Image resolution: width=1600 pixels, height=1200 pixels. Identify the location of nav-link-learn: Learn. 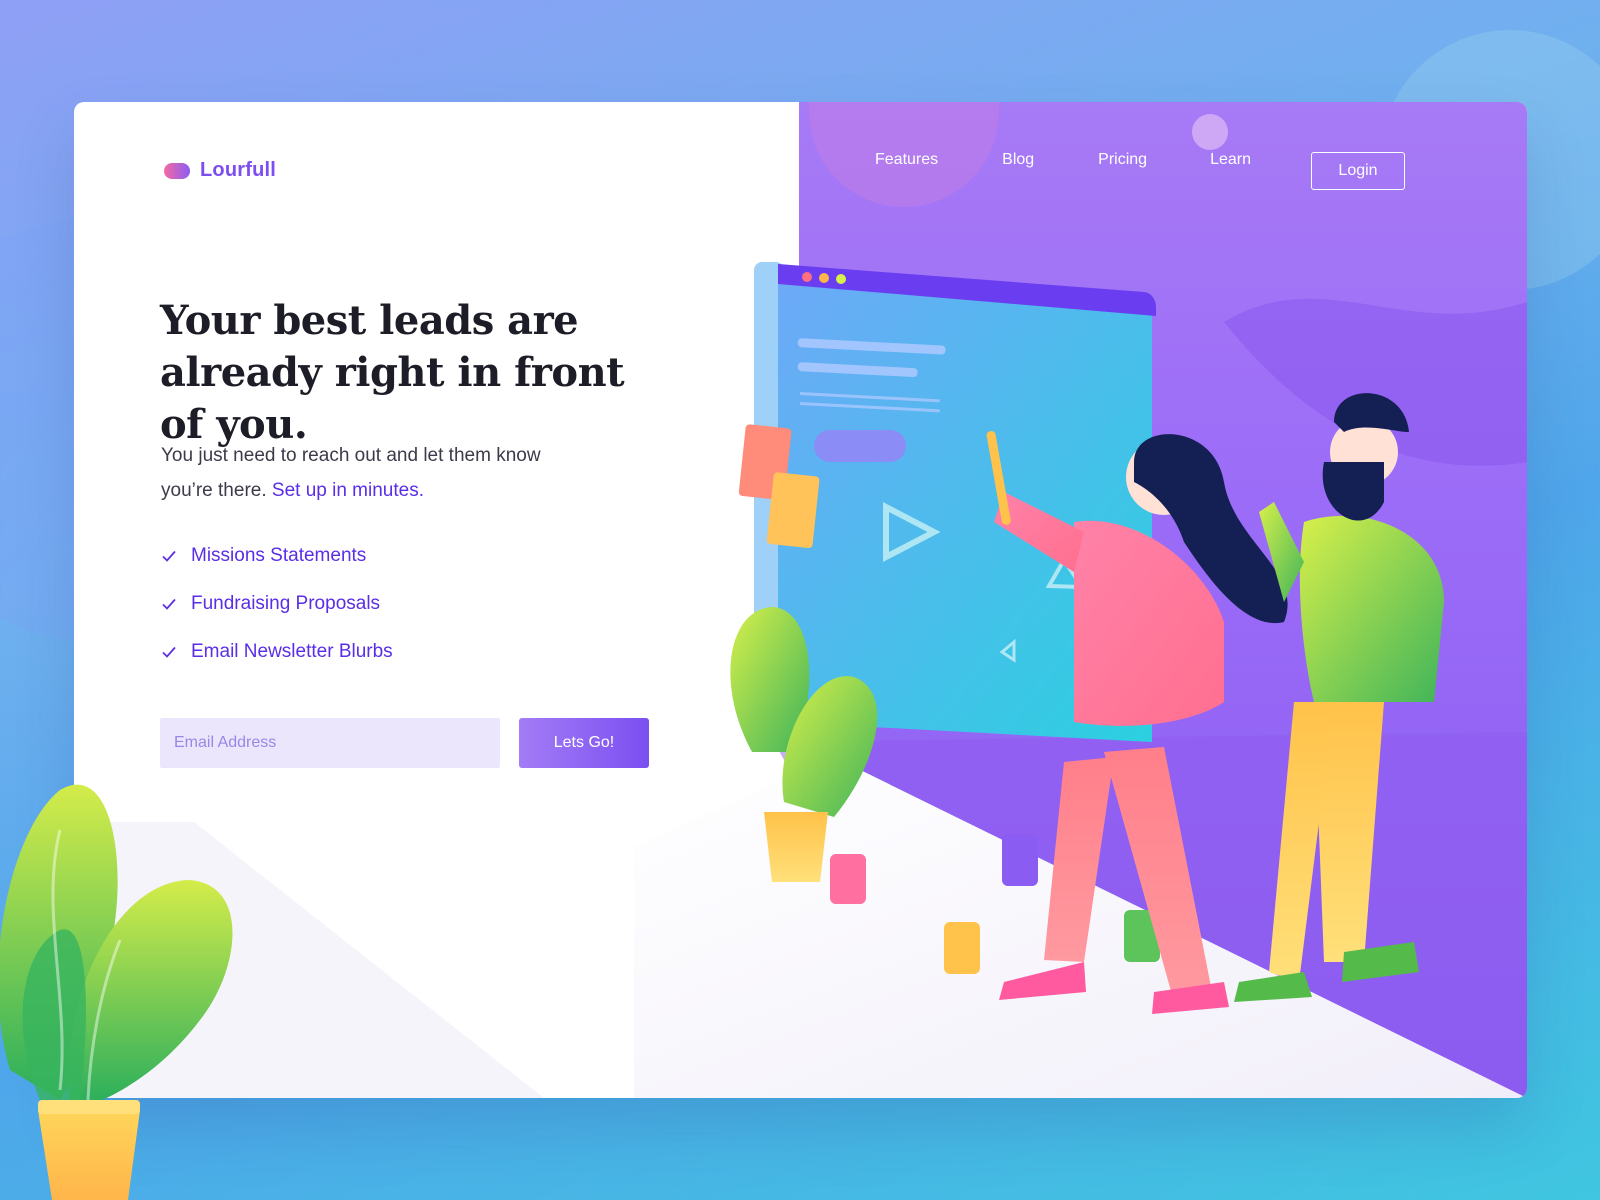
(1230, 160).